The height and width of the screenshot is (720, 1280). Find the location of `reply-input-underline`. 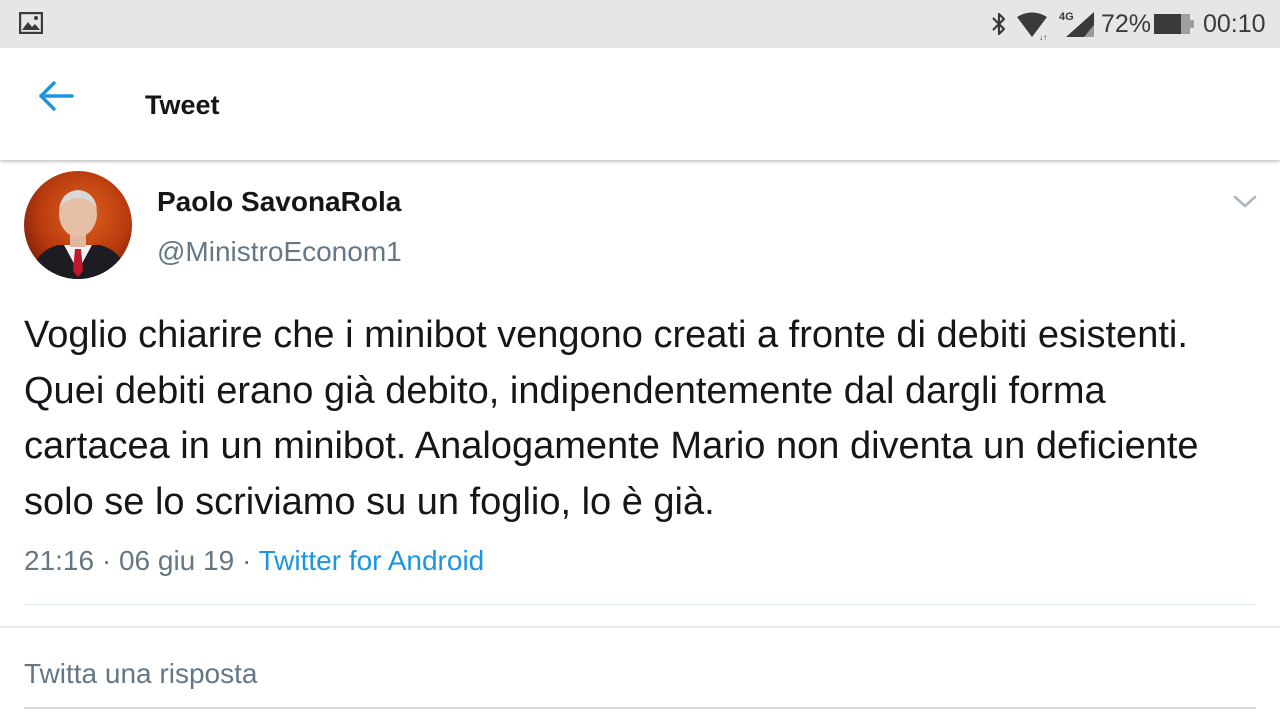

reply-input-underline is located at coordinates (640, 708).